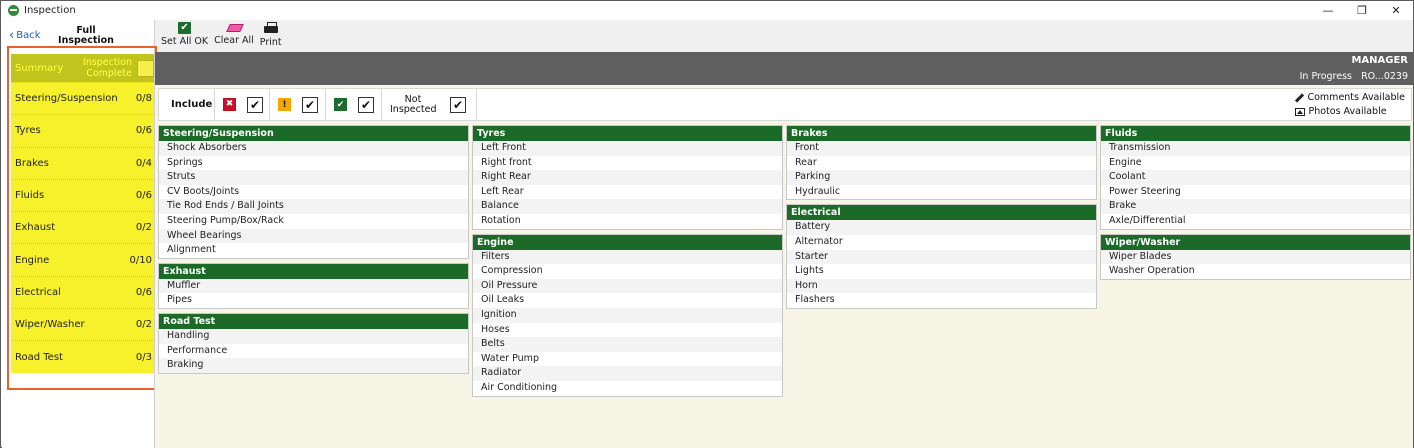 The image size is (1414, 448). Describe the element at coordinates (627, 286) in the screenshot. I see `inspection-item: Oil Pressure` at that location.